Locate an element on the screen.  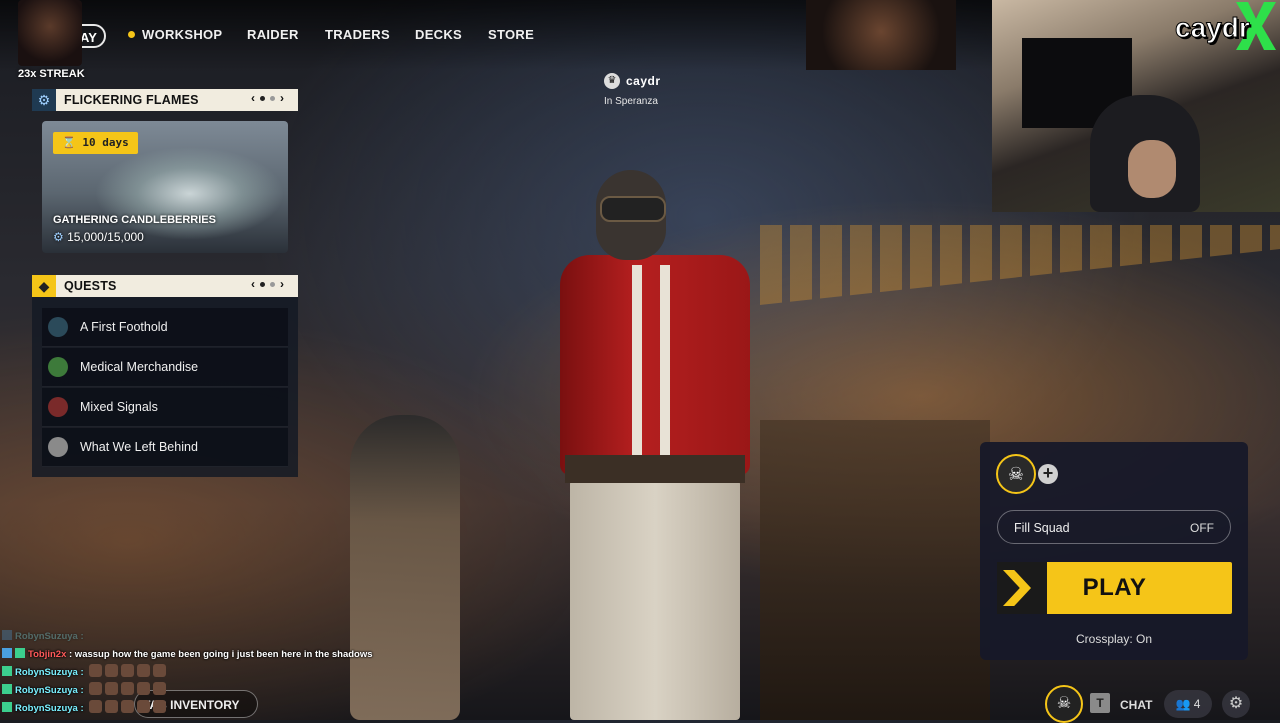
quest-label: Medical Merchandise is located at coordinates (139, 367).